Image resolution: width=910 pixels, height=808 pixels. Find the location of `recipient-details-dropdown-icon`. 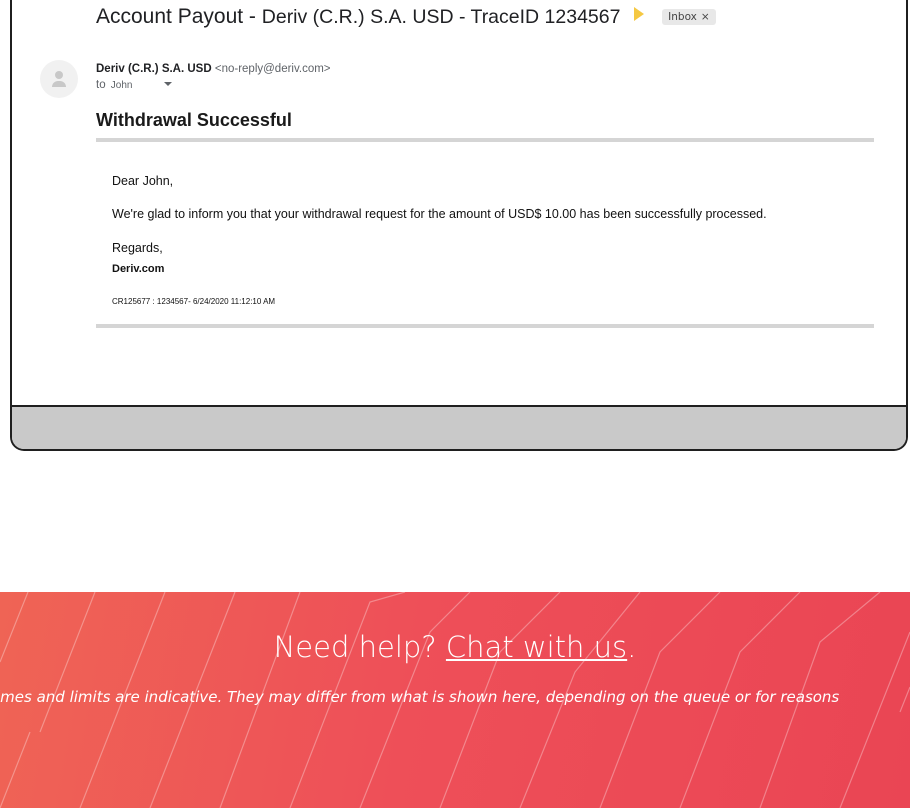

recipient-details-dropdown-icon is located at coordinates (167, 84).